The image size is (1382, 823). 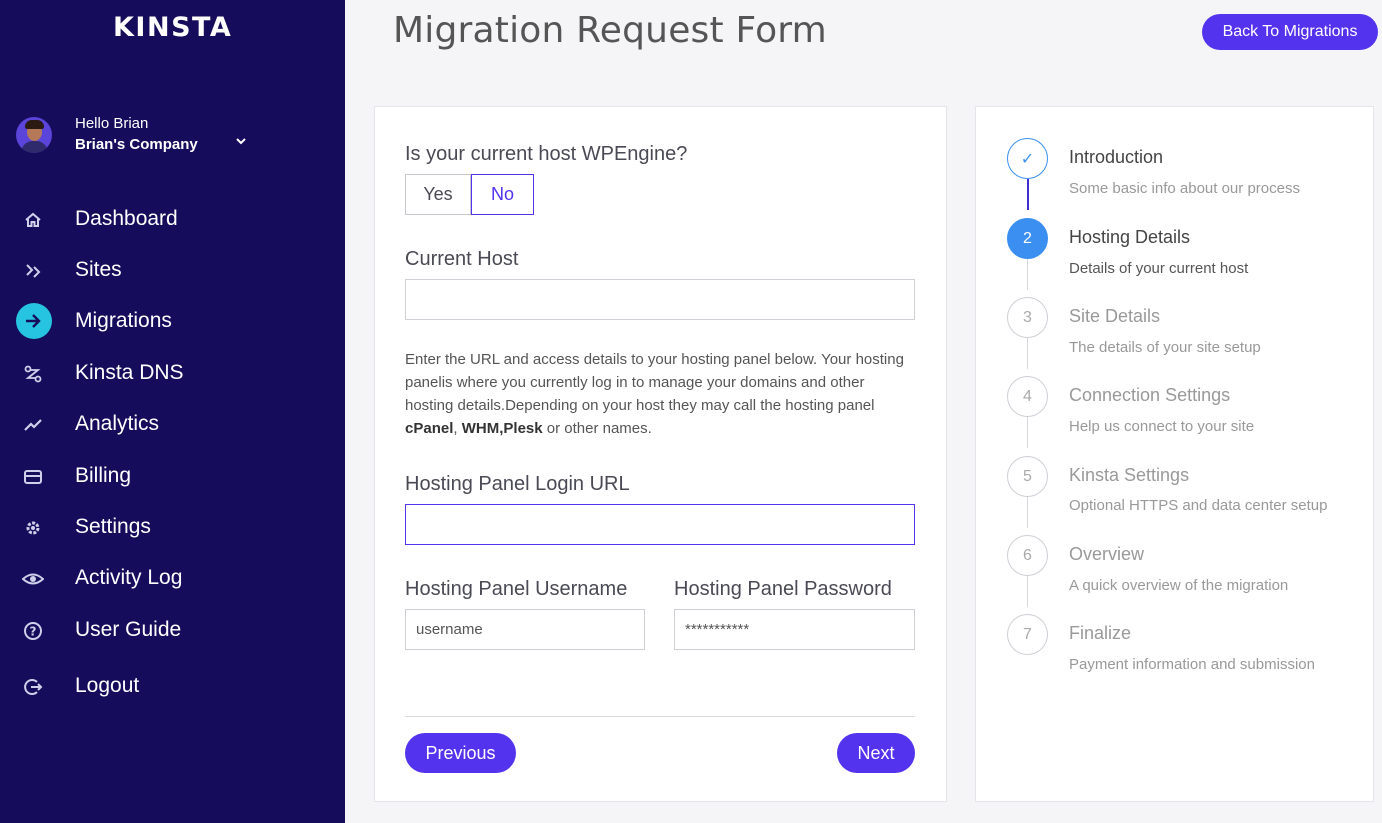 What do you see at coordinates (112, 123) in the screenshot?
I see `greeting: Hello Brian` at bounding box center [112, 123].